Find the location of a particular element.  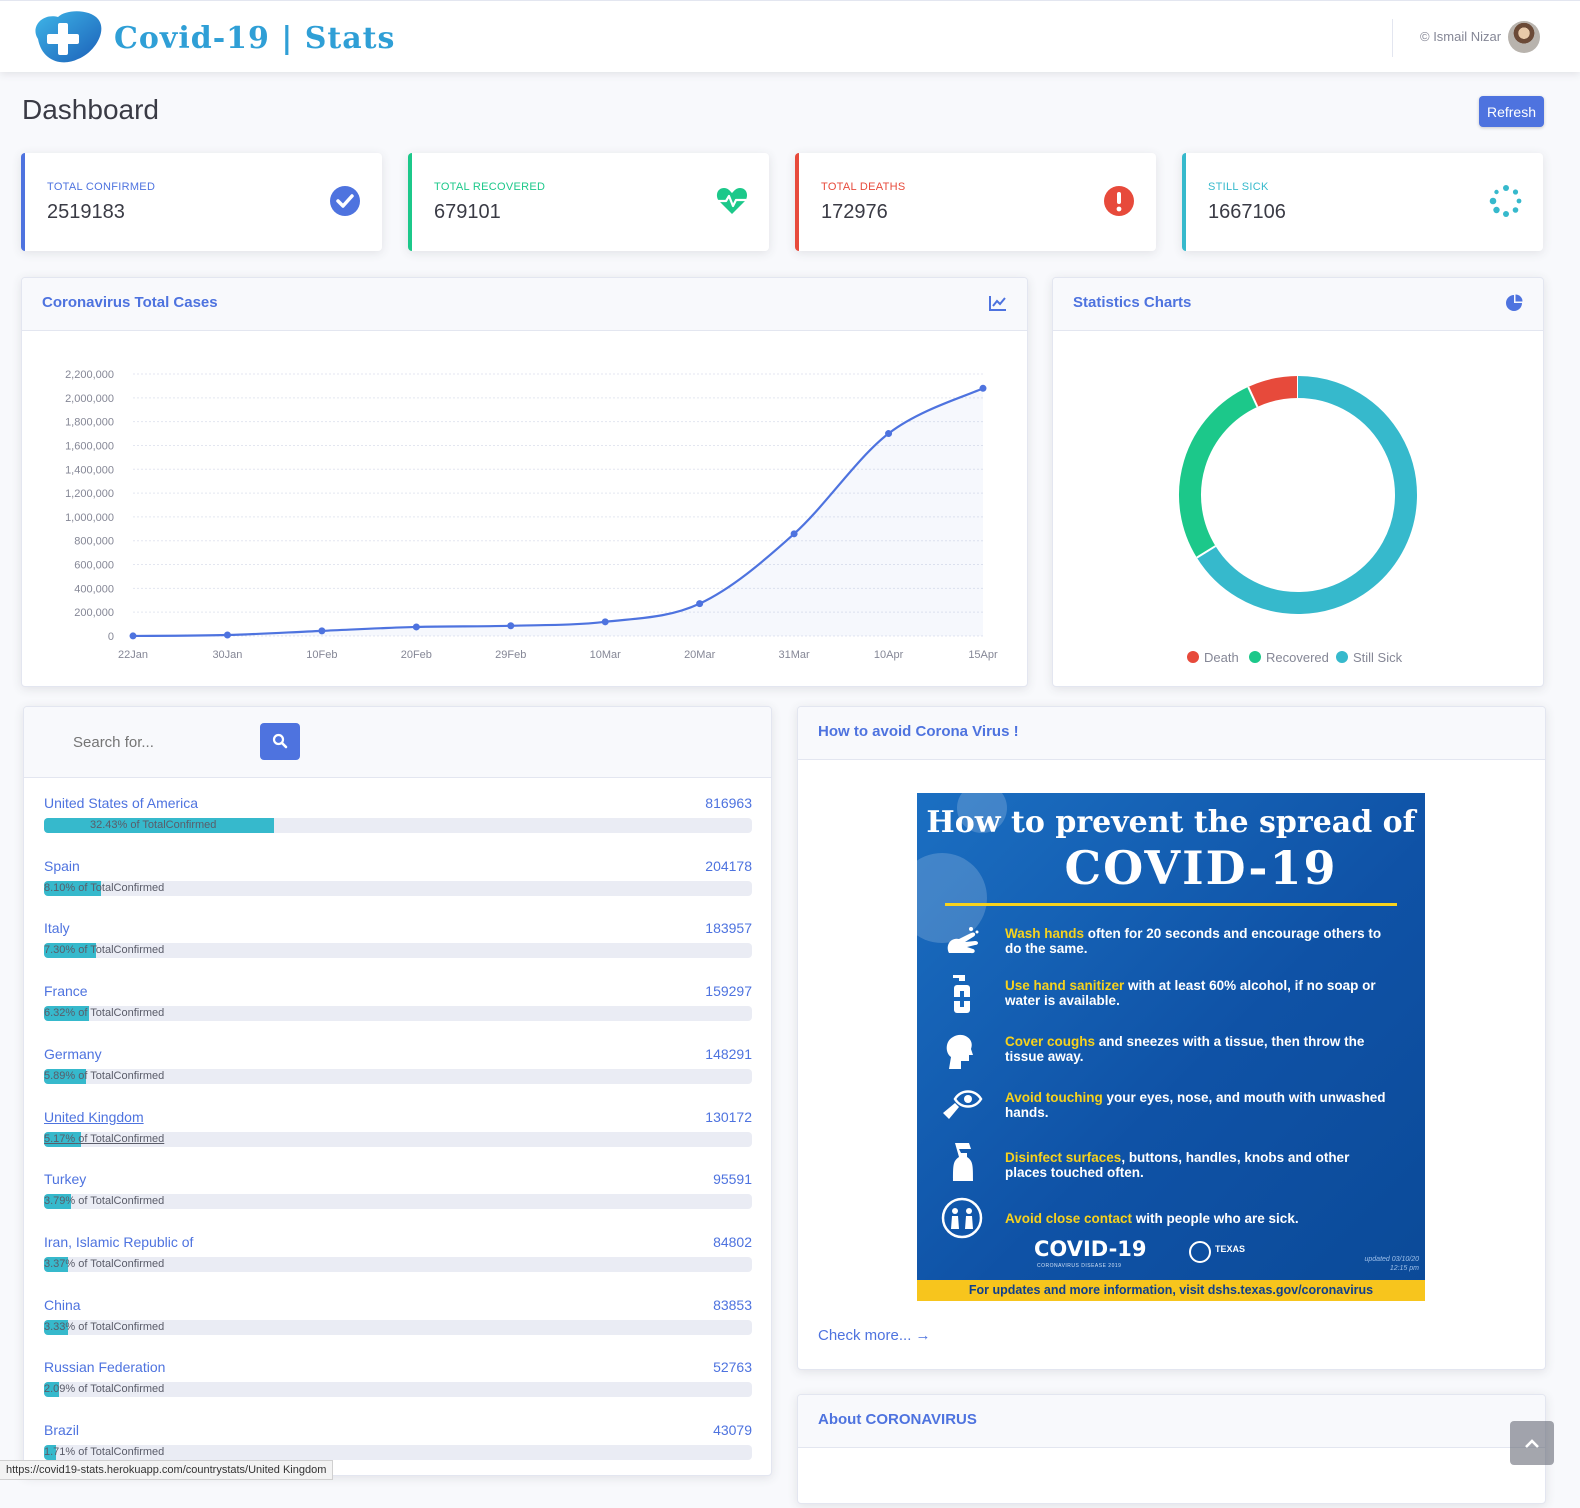

progress-bar: 7.30% of TotalConfirmed is located at coordinates (398, 951).